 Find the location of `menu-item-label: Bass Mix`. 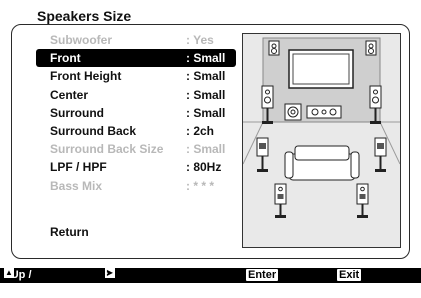

menu-item-label: Bass Mix is located at coordinates (76, 185).